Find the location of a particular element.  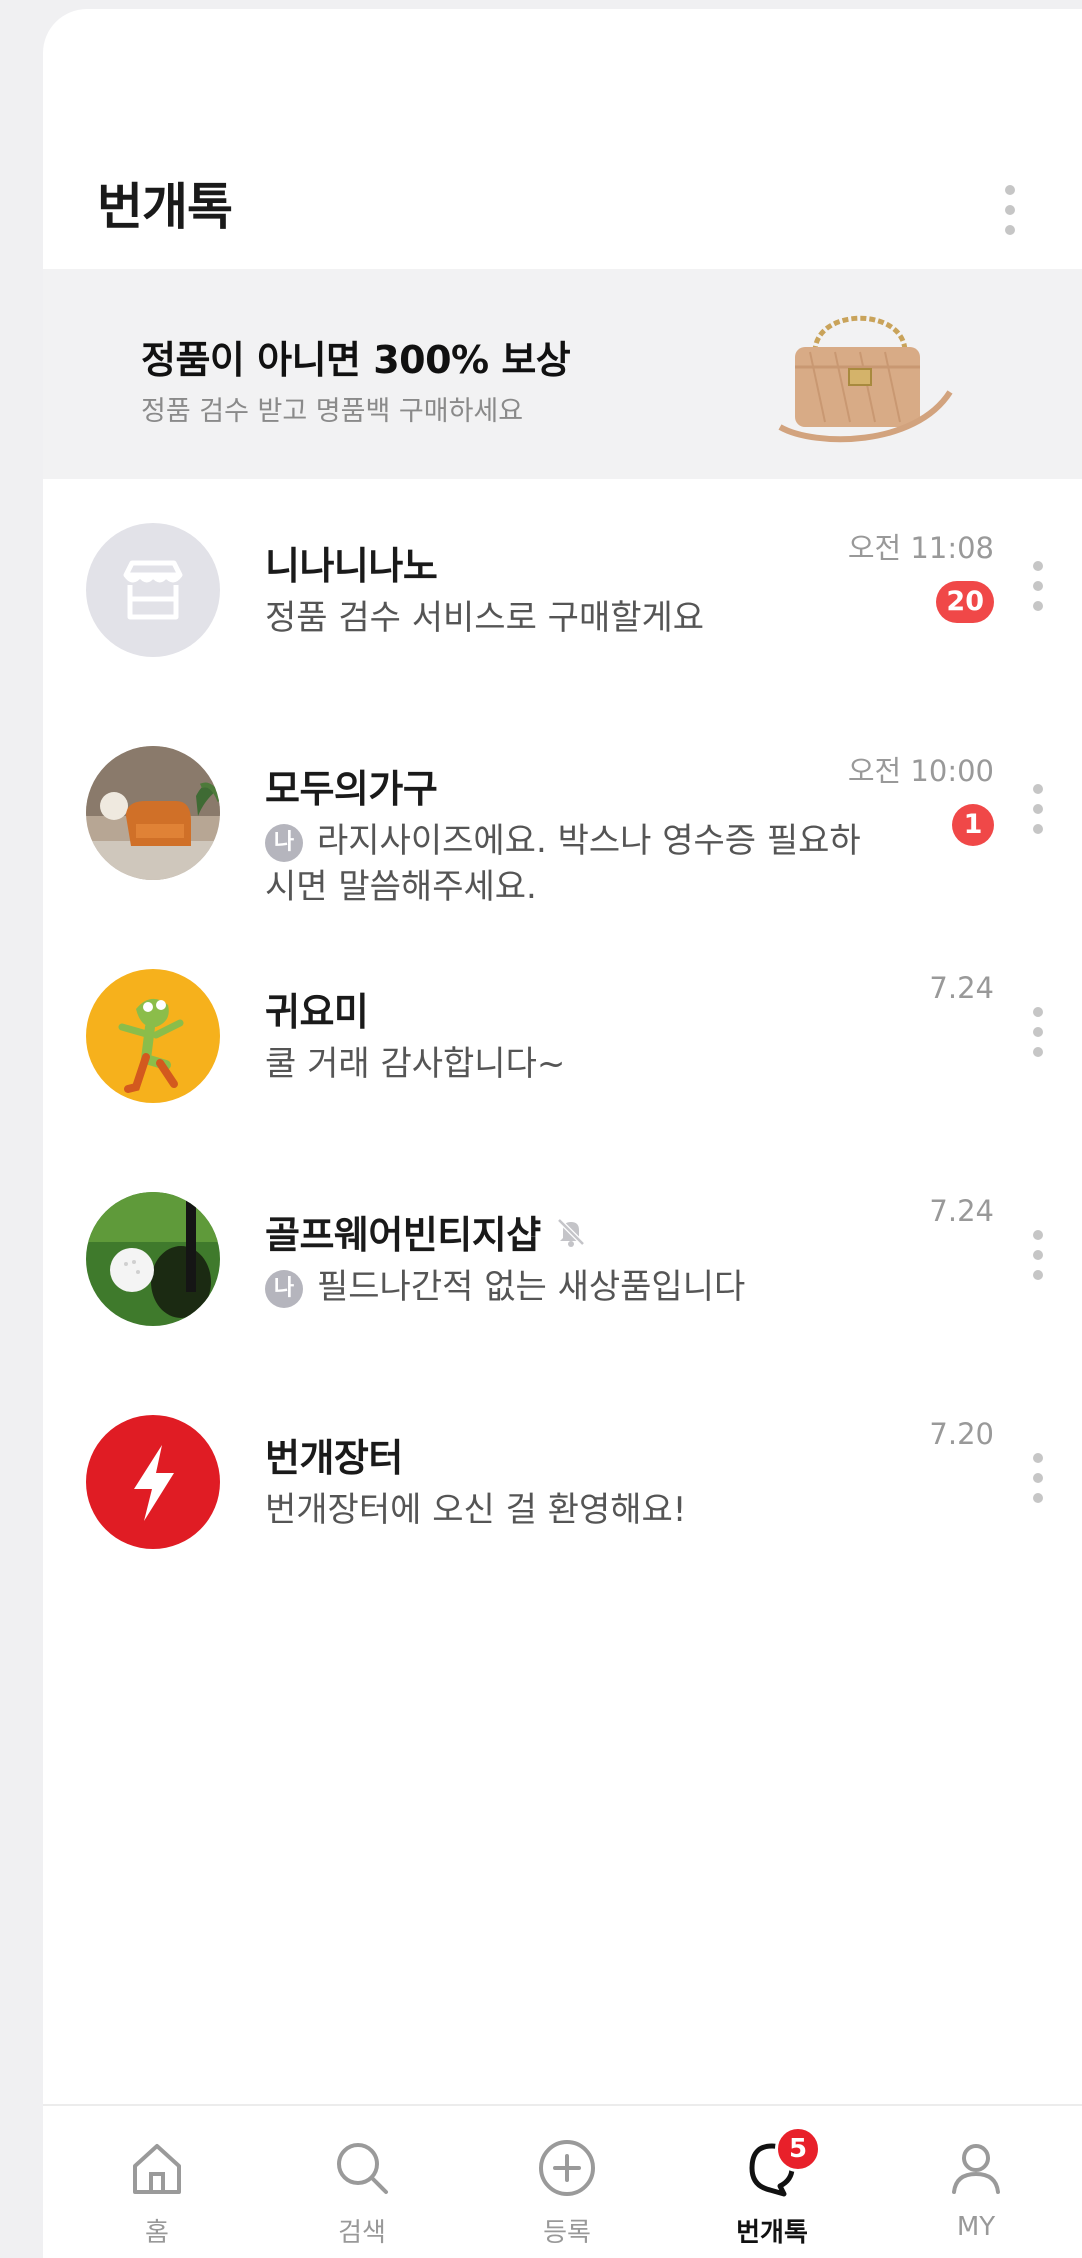

chat-name: 모두의가구 is located at coordinates (351, 789).